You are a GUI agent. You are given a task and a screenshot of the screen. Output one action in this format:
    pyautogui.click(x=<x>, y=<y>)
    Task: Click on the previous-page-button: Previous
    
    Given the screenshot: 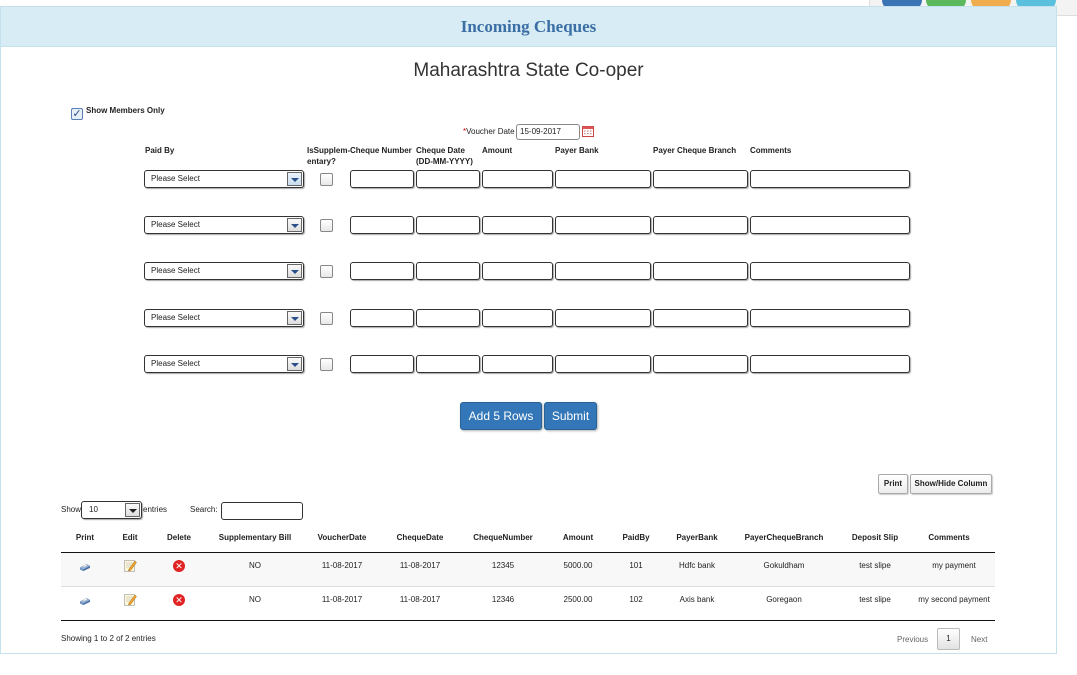 What is the action you would take?
    pyautogui.click(x=912, y=639)
    